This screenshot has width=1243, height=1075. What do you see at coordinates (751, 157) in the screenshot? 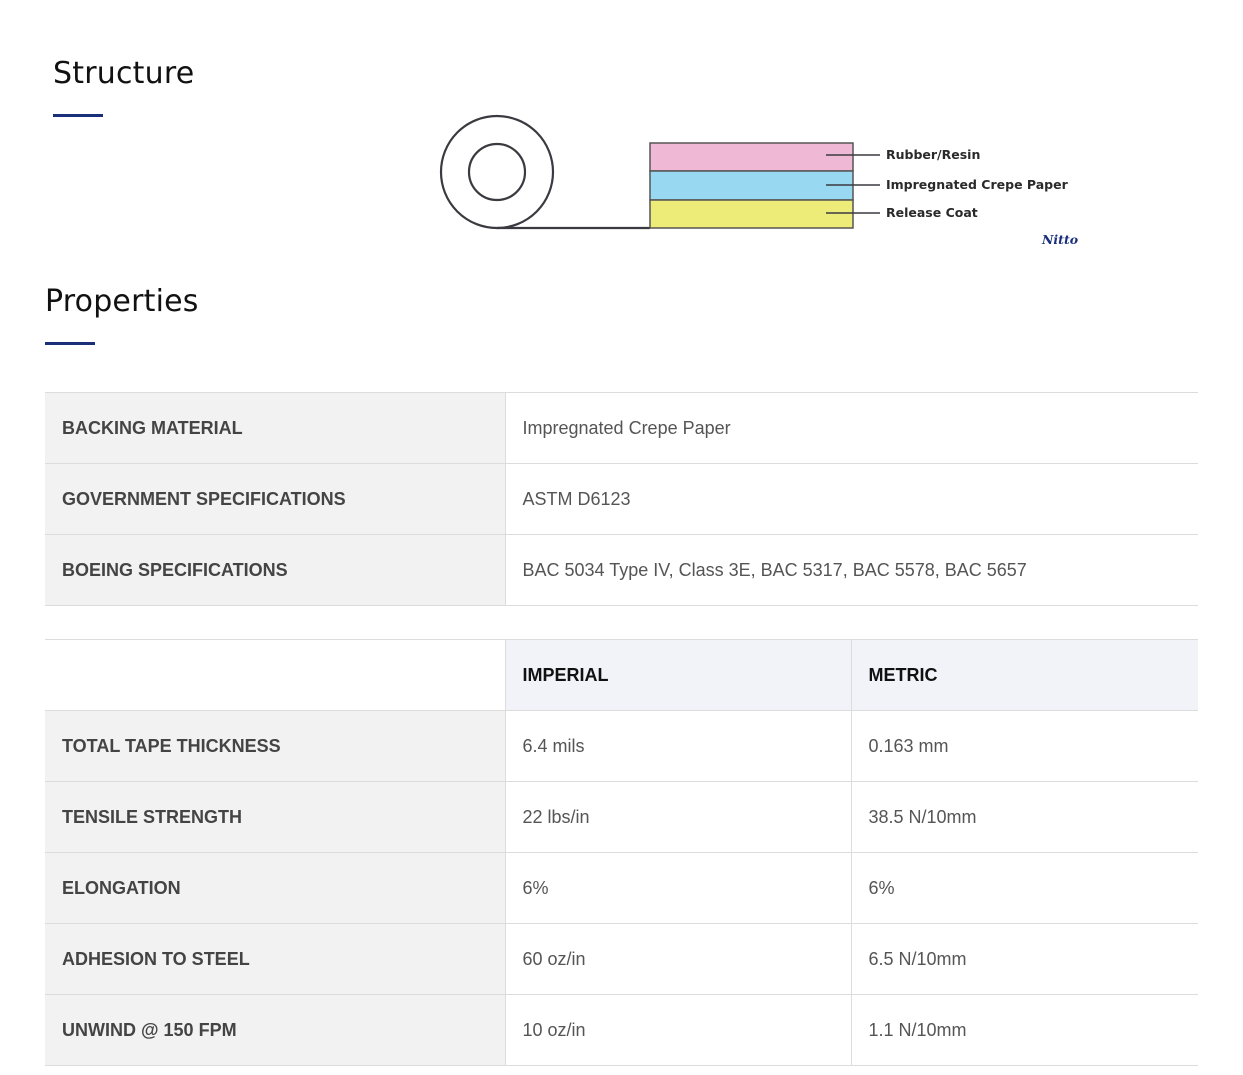
I see `layer-rubber-resin` at bounding box center [751, 157].